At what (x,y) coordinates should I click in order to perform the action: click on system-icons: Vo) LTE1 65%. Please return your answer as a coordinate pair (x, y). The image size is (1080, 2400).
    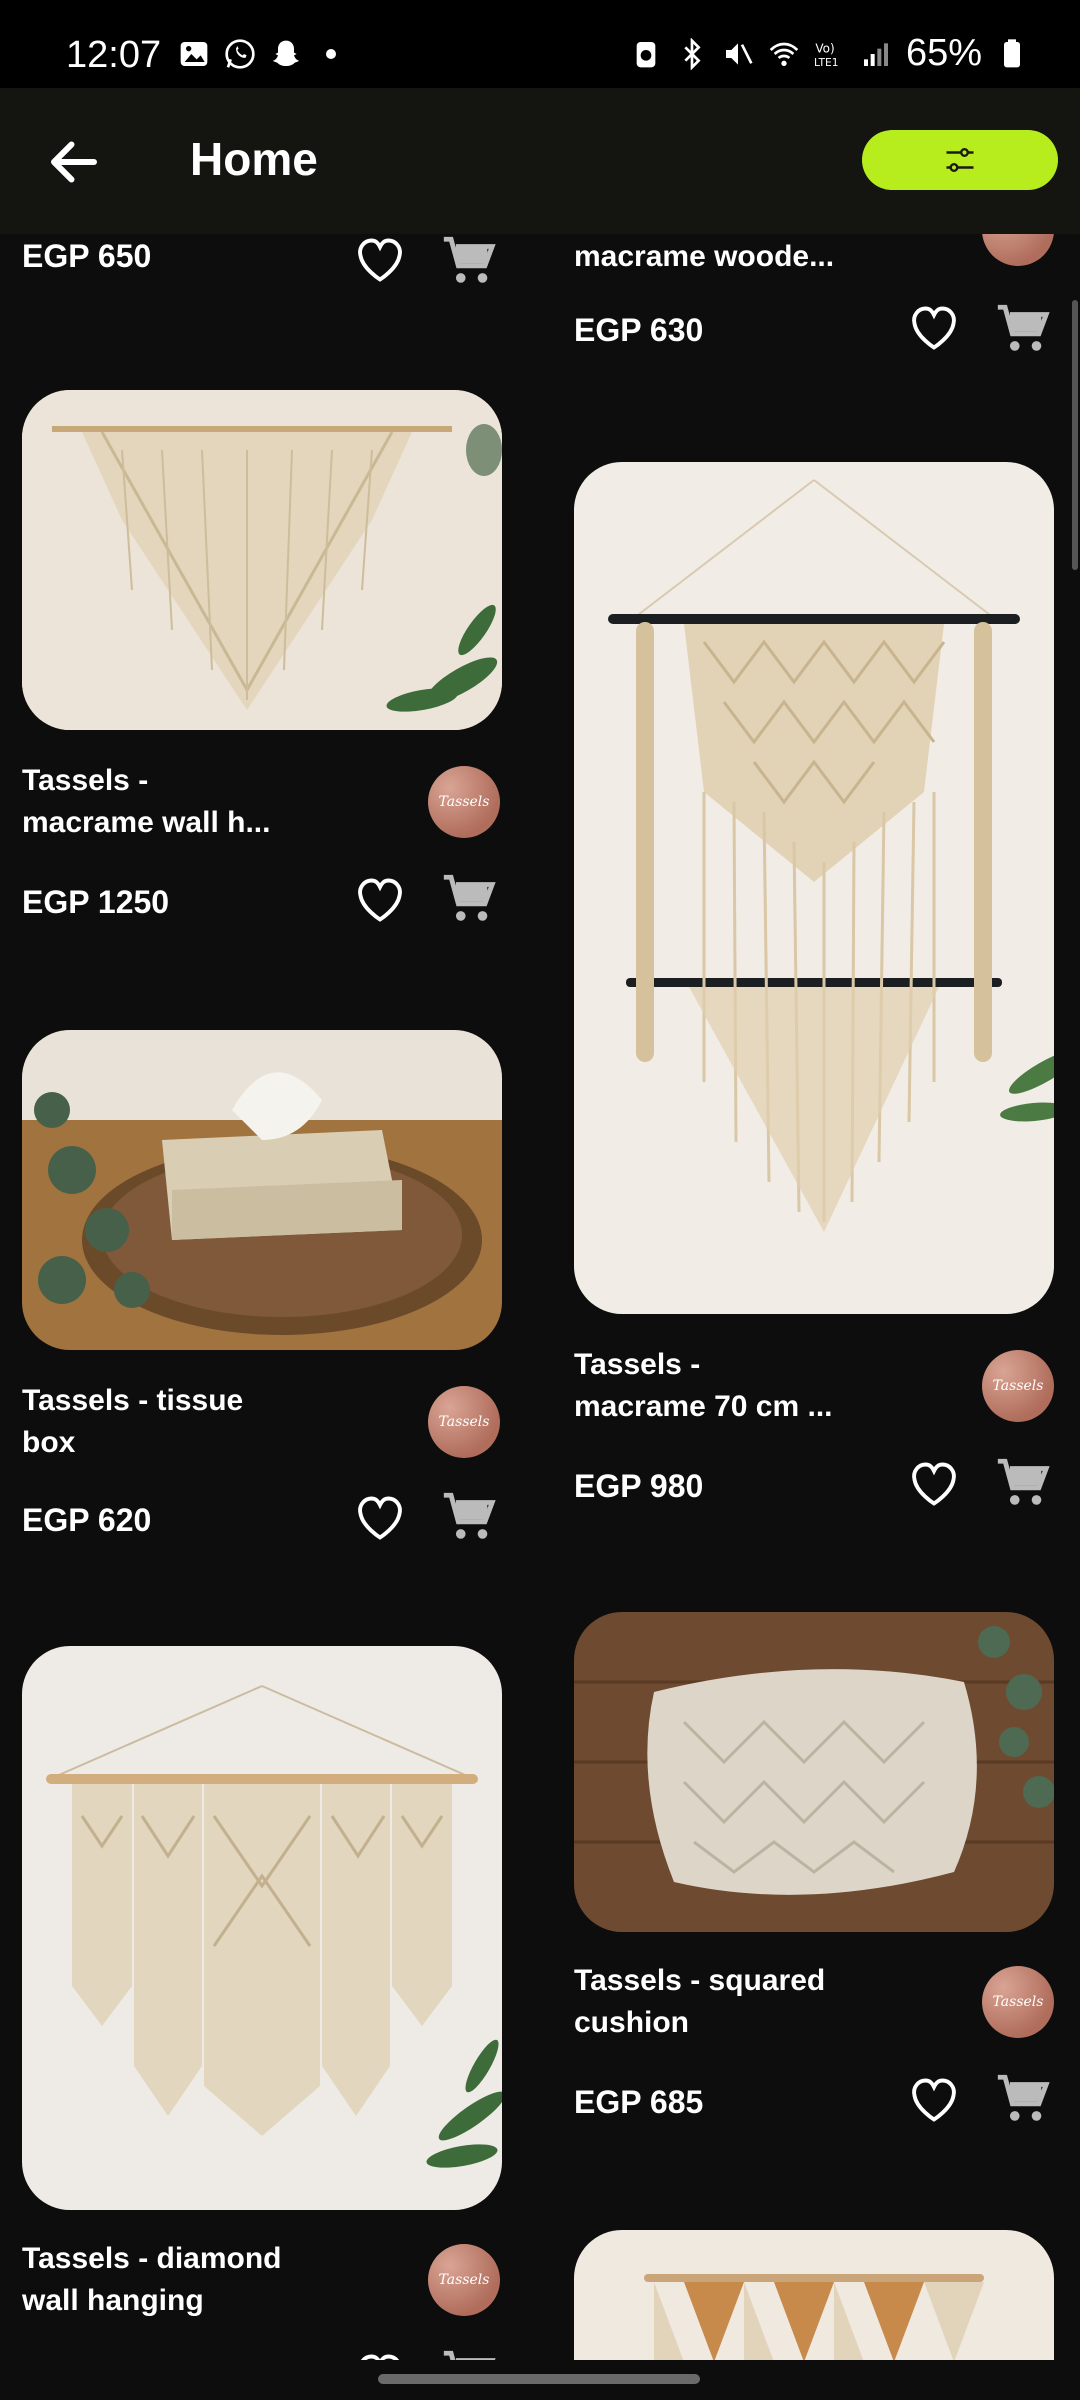
    Looking at the image, I should click on (829, 53).